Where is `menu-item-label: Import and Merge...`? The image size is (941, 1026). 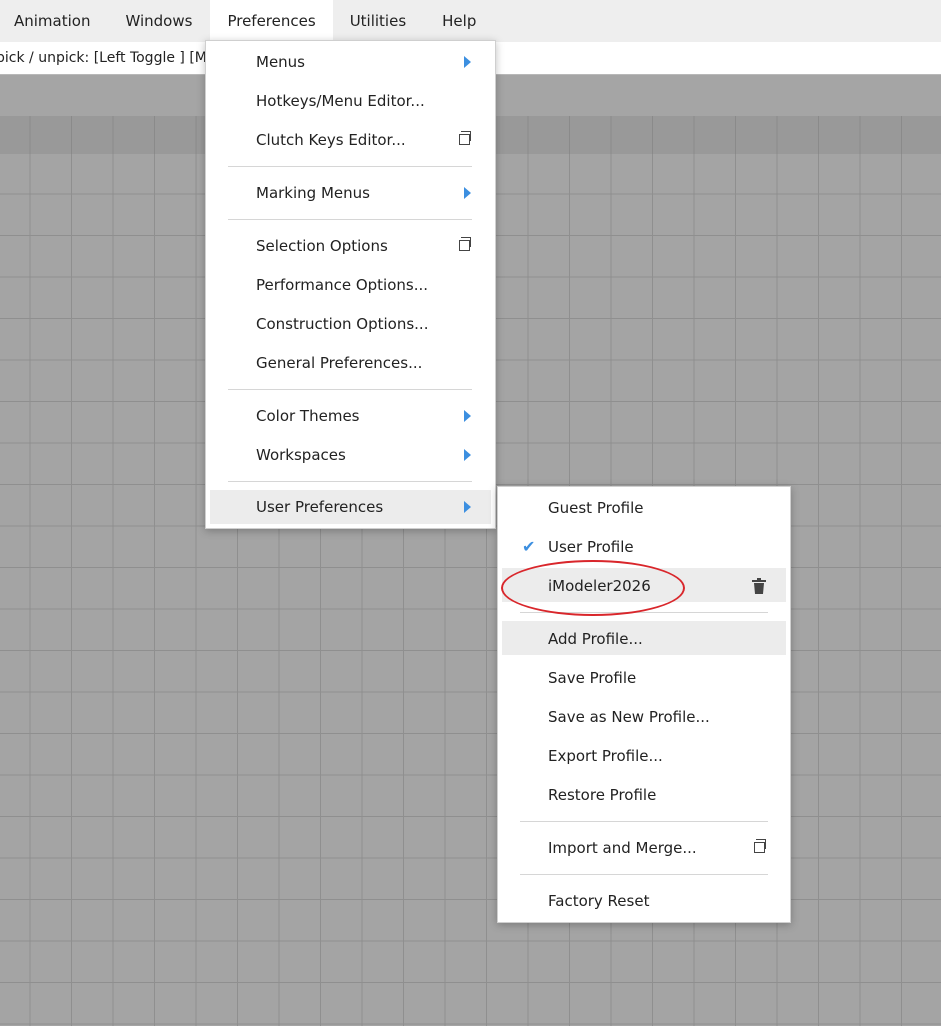
menu-item-label: Import and Merge... is located at coordinates (622, 848).